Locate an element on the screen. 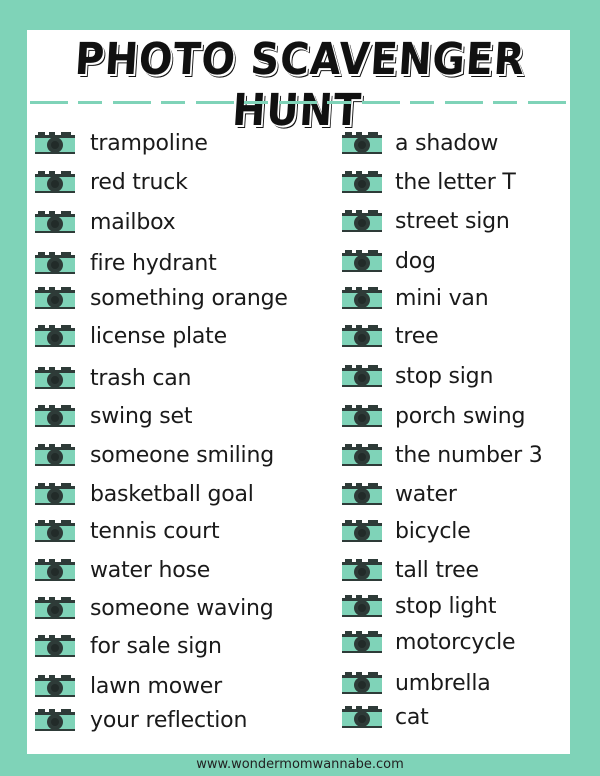 This screenshot has width=600, height=776. item-label: the letter T is located at coordinates (455, 182).